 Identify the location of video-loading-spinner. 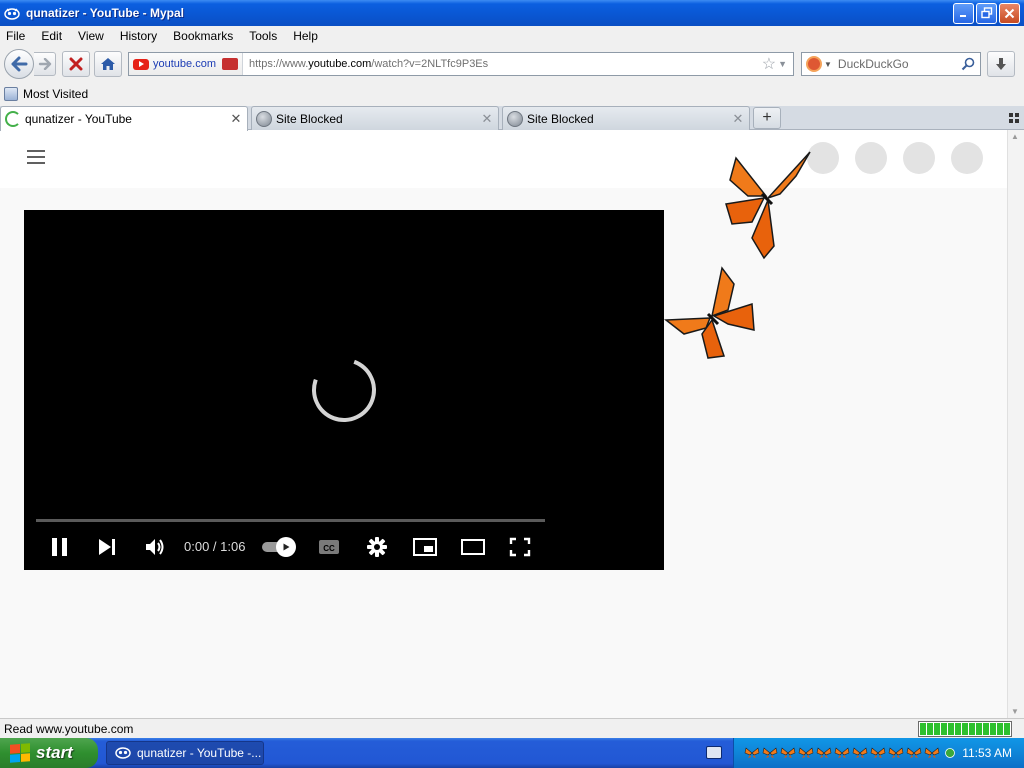
(344, 390).